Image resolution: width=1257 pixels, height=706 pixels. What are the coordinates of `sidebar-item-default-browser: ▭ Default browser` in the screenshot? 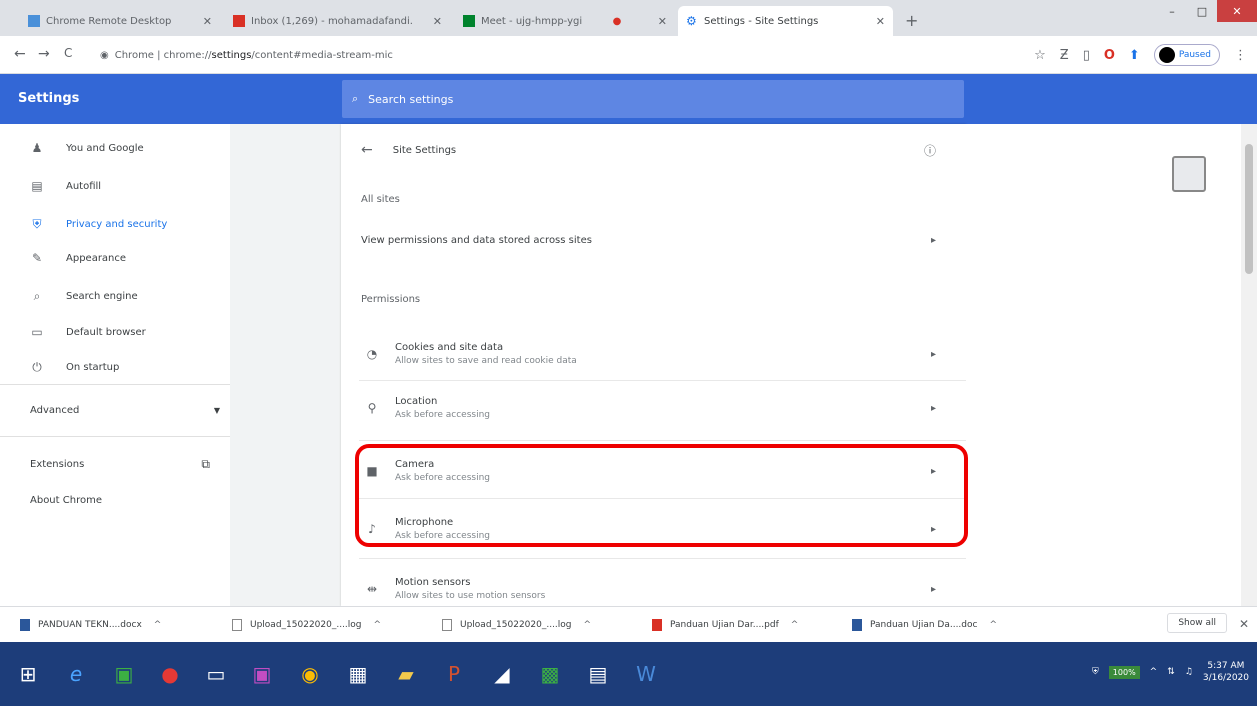 It's located at (88, 332).